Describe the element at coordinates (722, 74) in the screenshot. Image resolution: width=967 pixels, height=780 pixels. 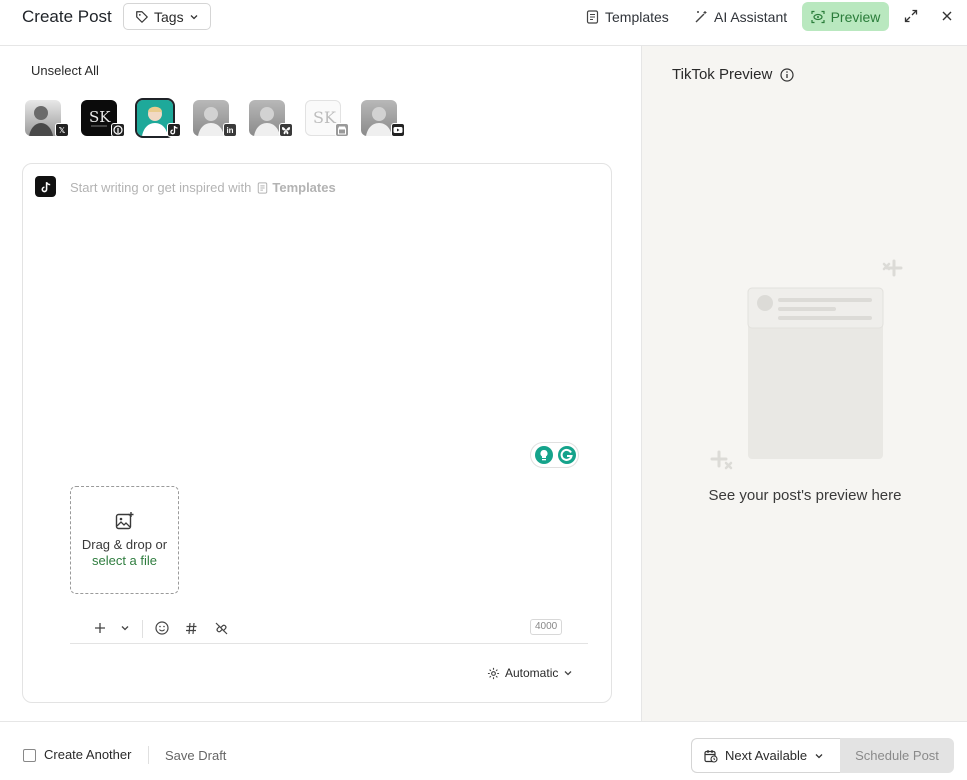
I see `preview-title-text: TikTok Preview` at that location.